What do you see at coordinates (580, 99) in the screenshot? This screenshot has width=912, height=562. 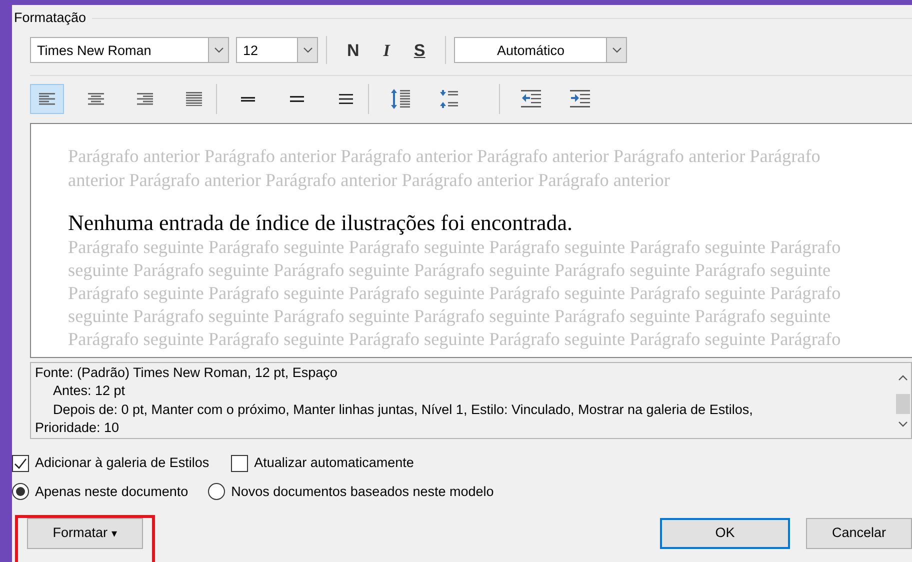 I see `increase-indent-icon` at bounding box center [580, 99].